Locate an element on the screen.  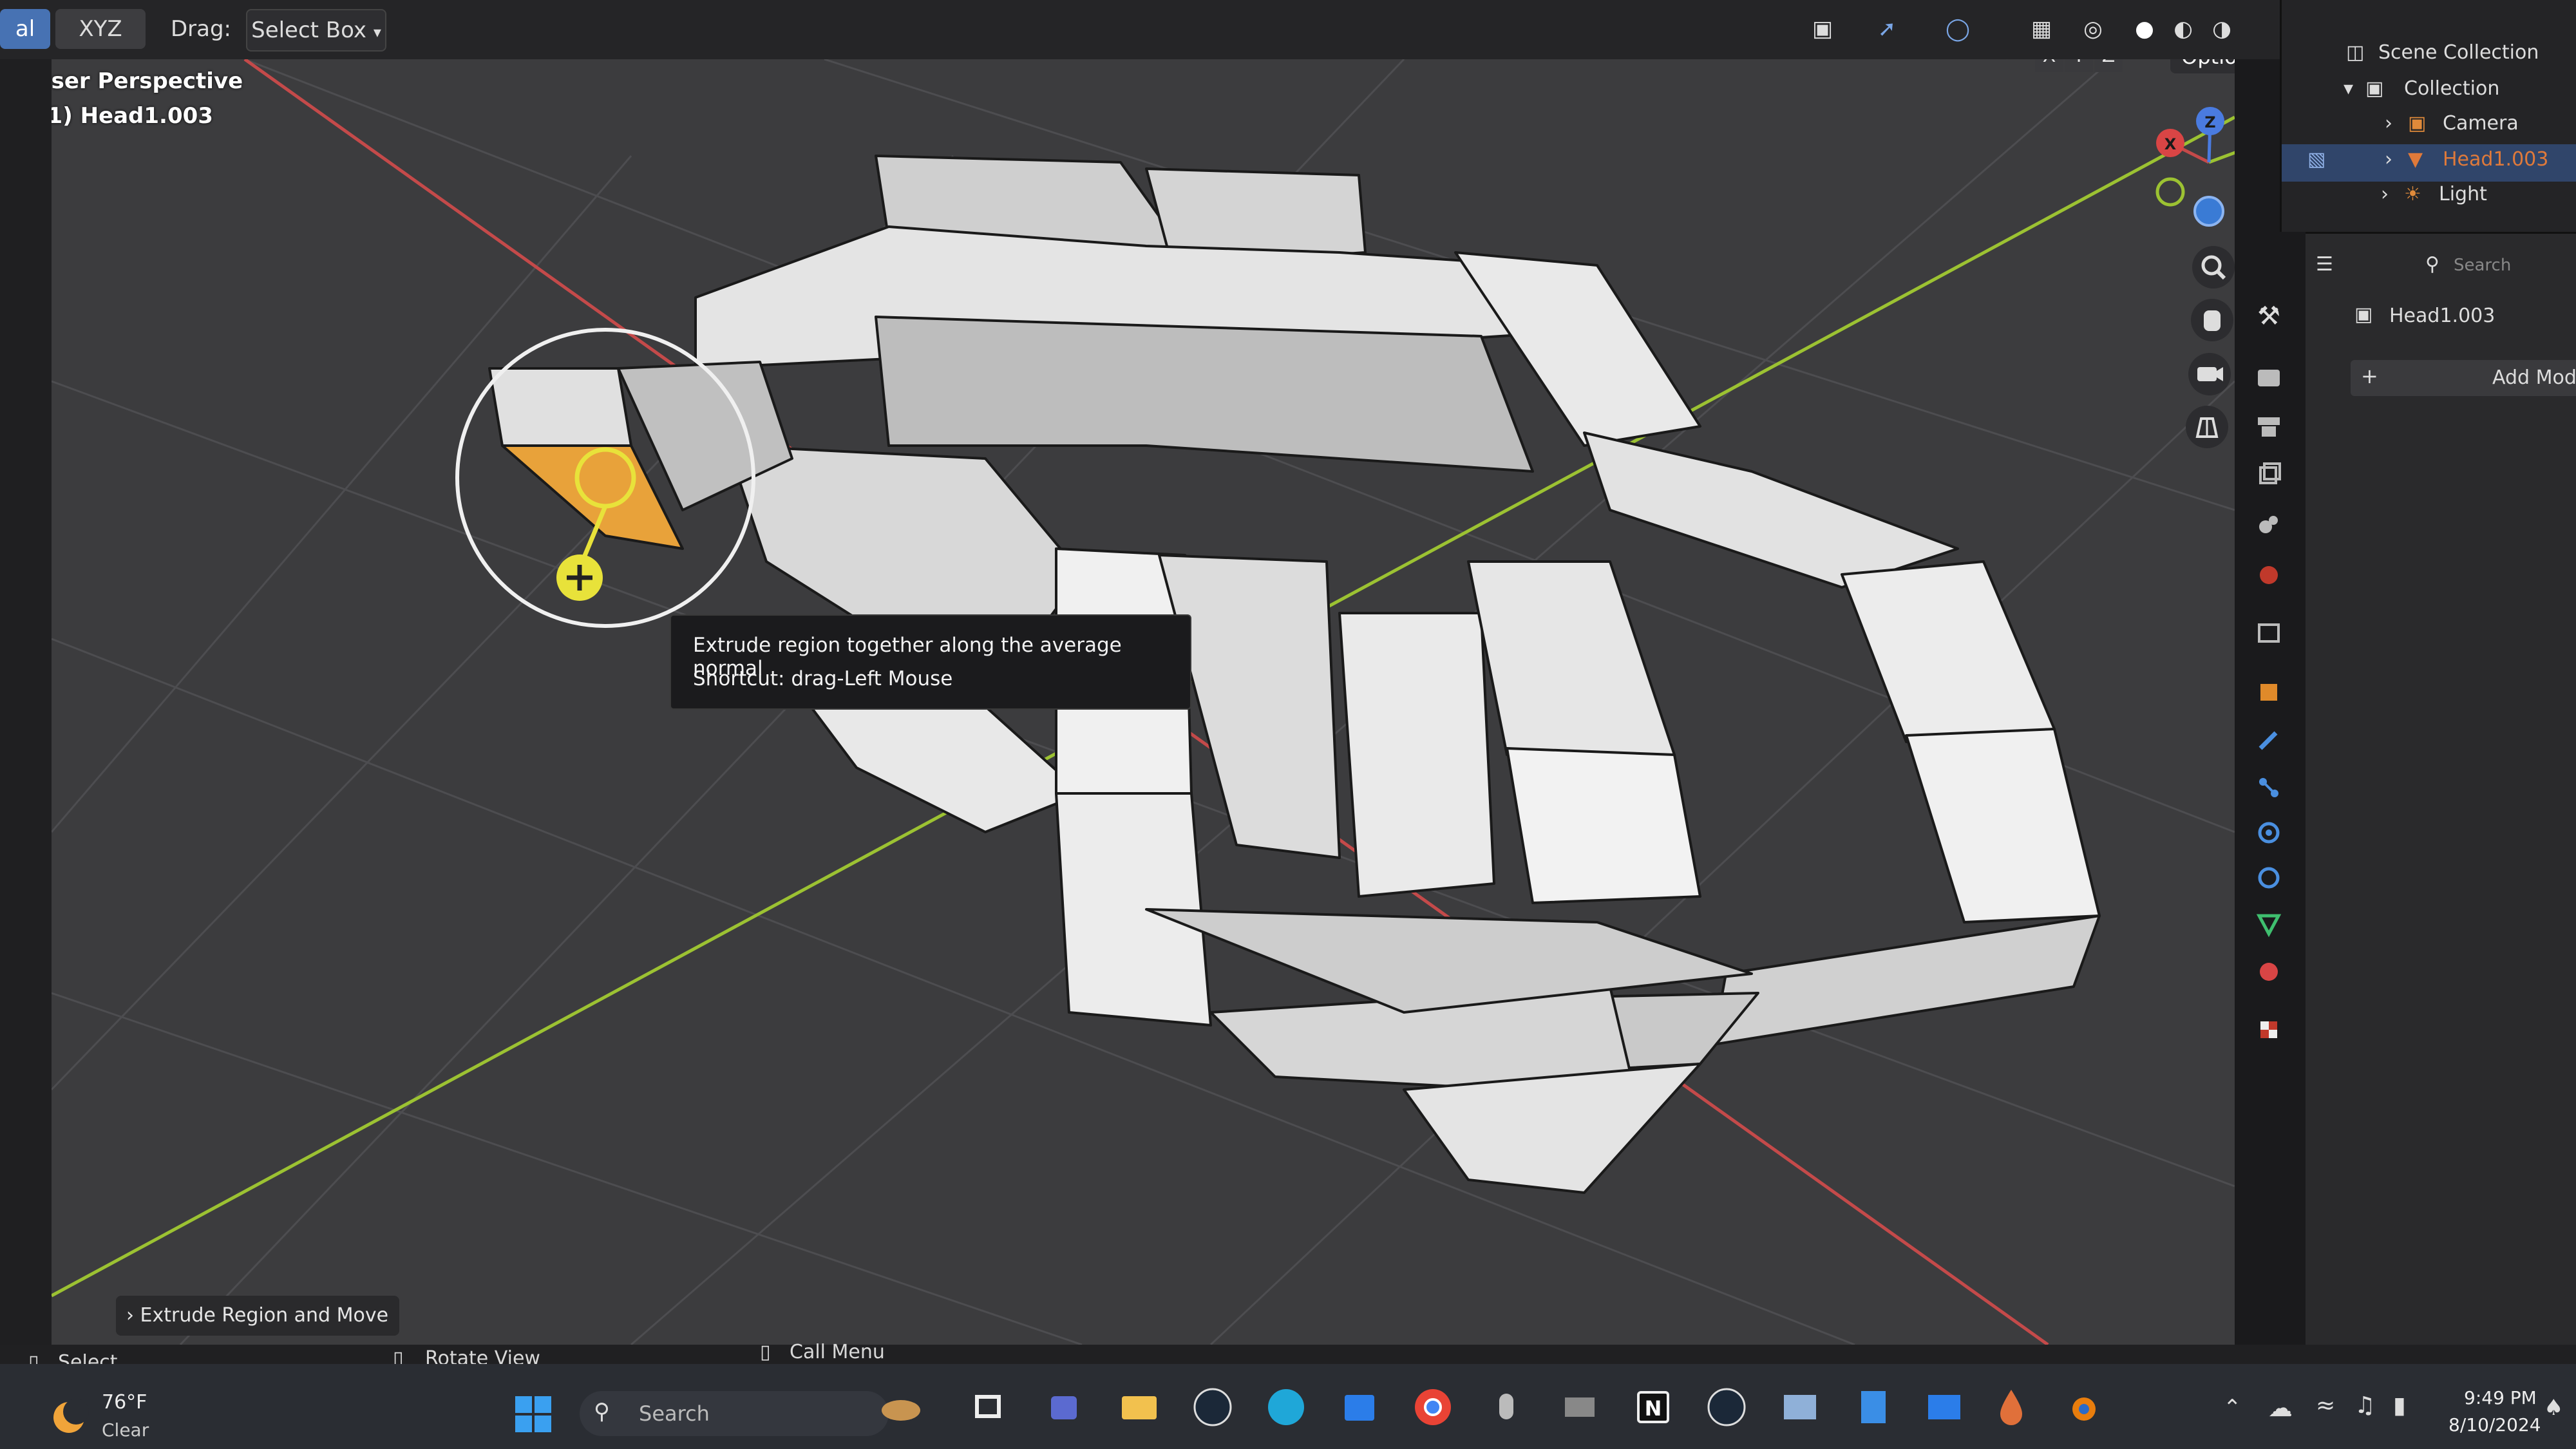
properties-tab-bar: ⚒ is located at coordinates (2270, 702).